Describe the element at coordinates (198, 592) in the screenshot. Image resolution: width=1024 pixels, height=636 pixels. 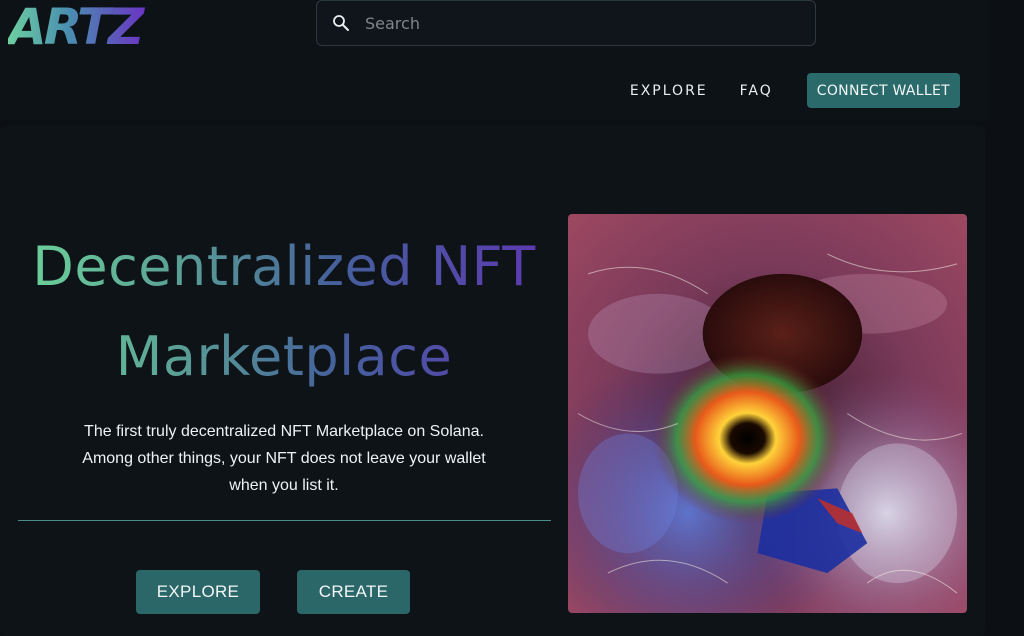
I see `explore-button: EXPLORE` at that location.